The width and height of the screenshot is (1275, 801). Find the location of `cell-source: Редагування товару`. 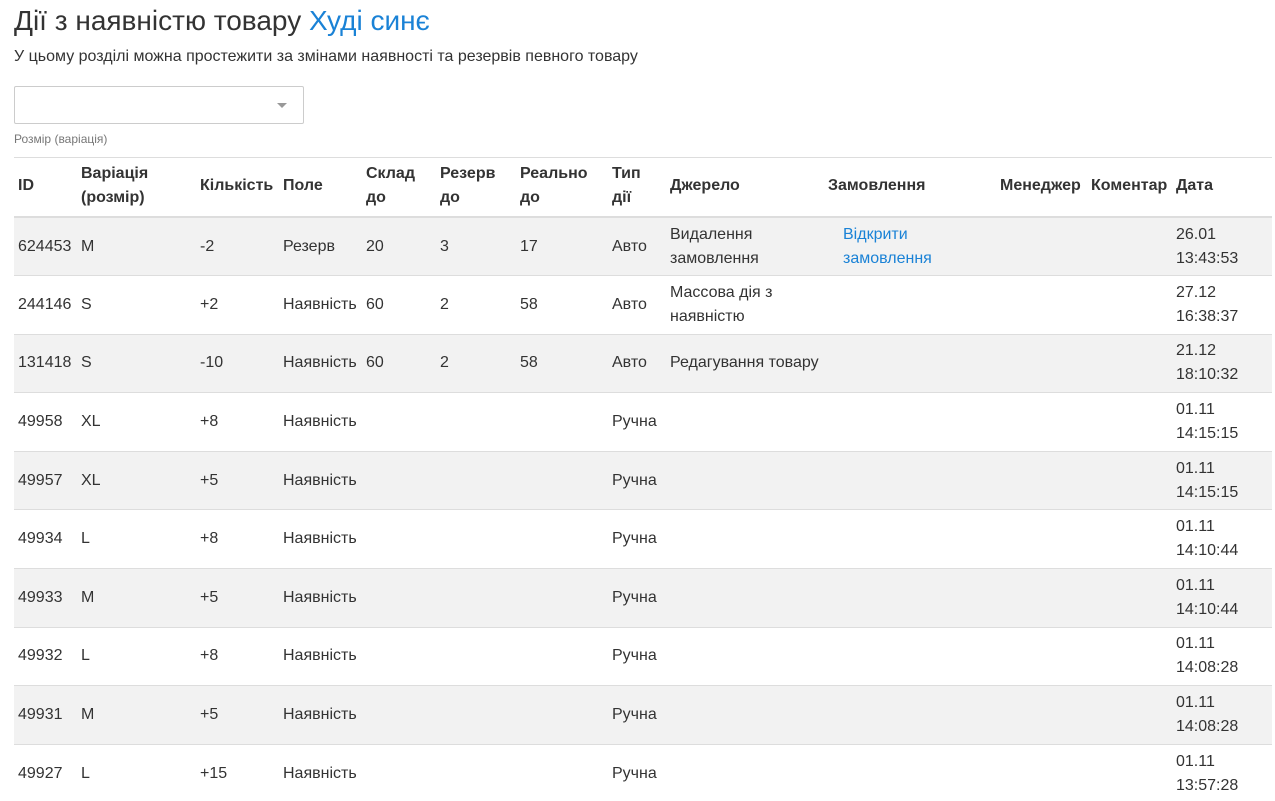

cell-source: Редагування товару is located at coordinates (745, 363).